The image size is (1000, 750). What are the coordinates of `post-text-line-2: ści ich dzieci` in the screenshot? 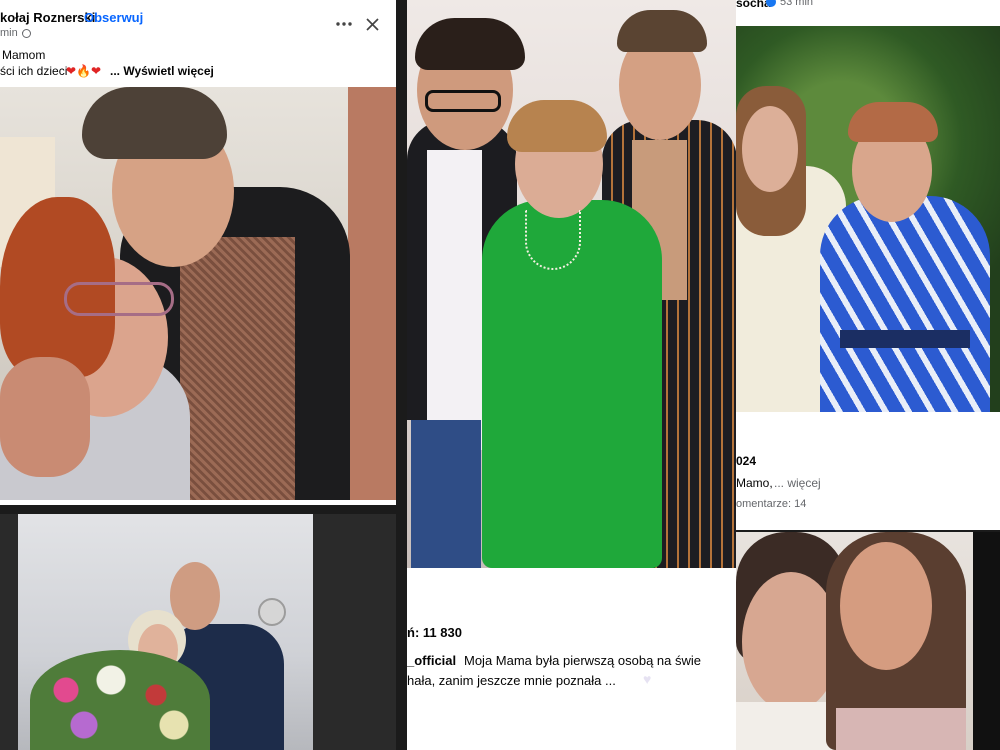 It's located at (34, 71).